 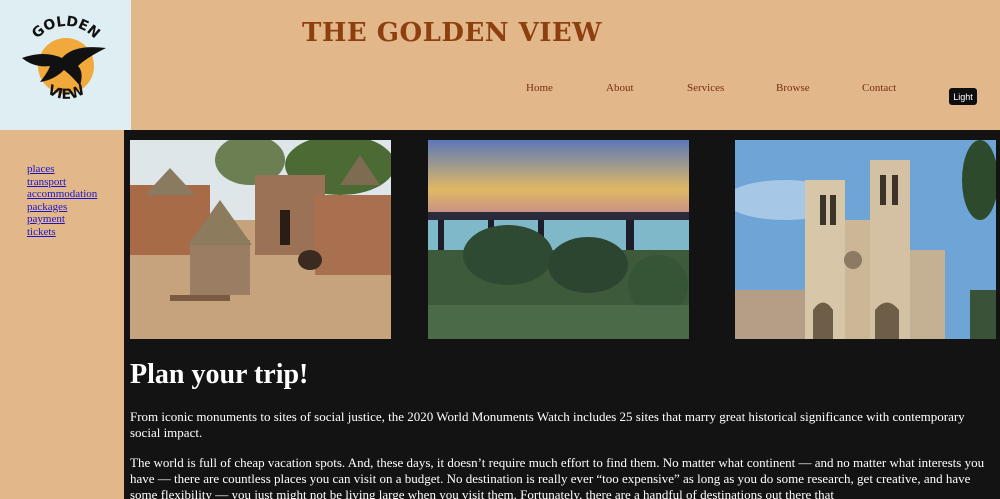 I want to click on bridge-at-sunset-photo, so click(x=558, y=239).